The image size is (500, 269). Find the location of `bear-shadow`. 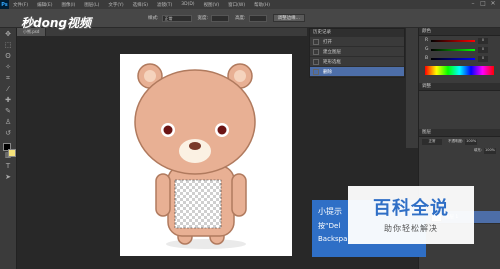

bear-shadow is located at coordinates (206, 244).